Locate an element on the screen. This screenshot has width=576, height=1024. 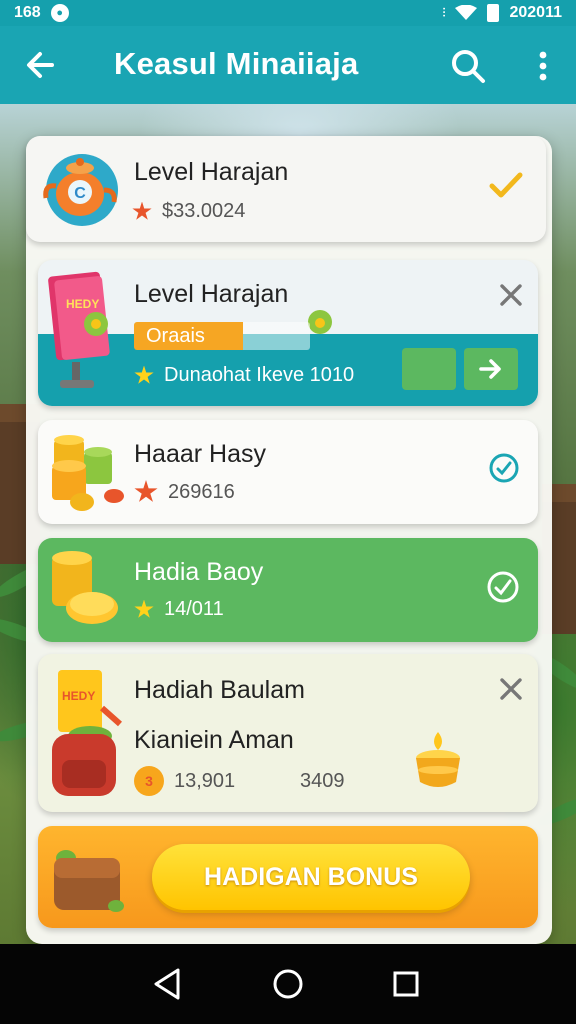
signal-icon: ⫶ is located at coordinates (444, 12).